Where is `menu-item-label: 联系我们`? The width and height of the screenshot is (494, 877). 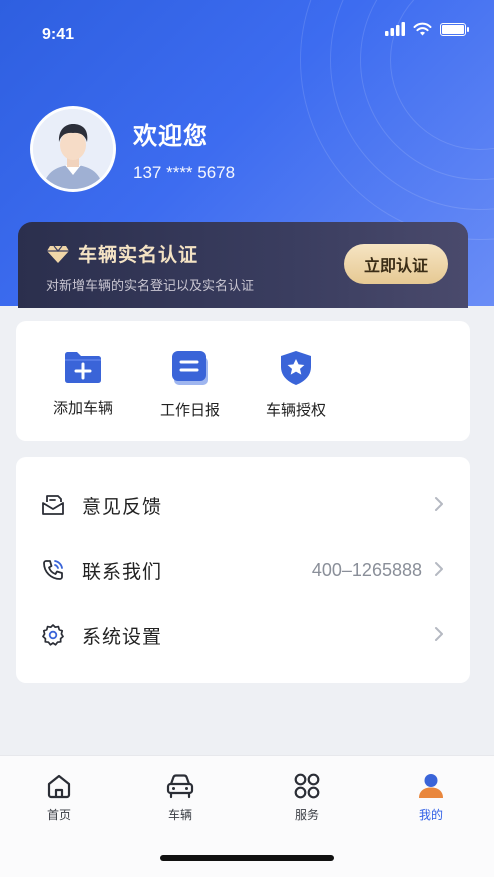
menu-item-label: 联系我们 is located at coordinates (122, 571).